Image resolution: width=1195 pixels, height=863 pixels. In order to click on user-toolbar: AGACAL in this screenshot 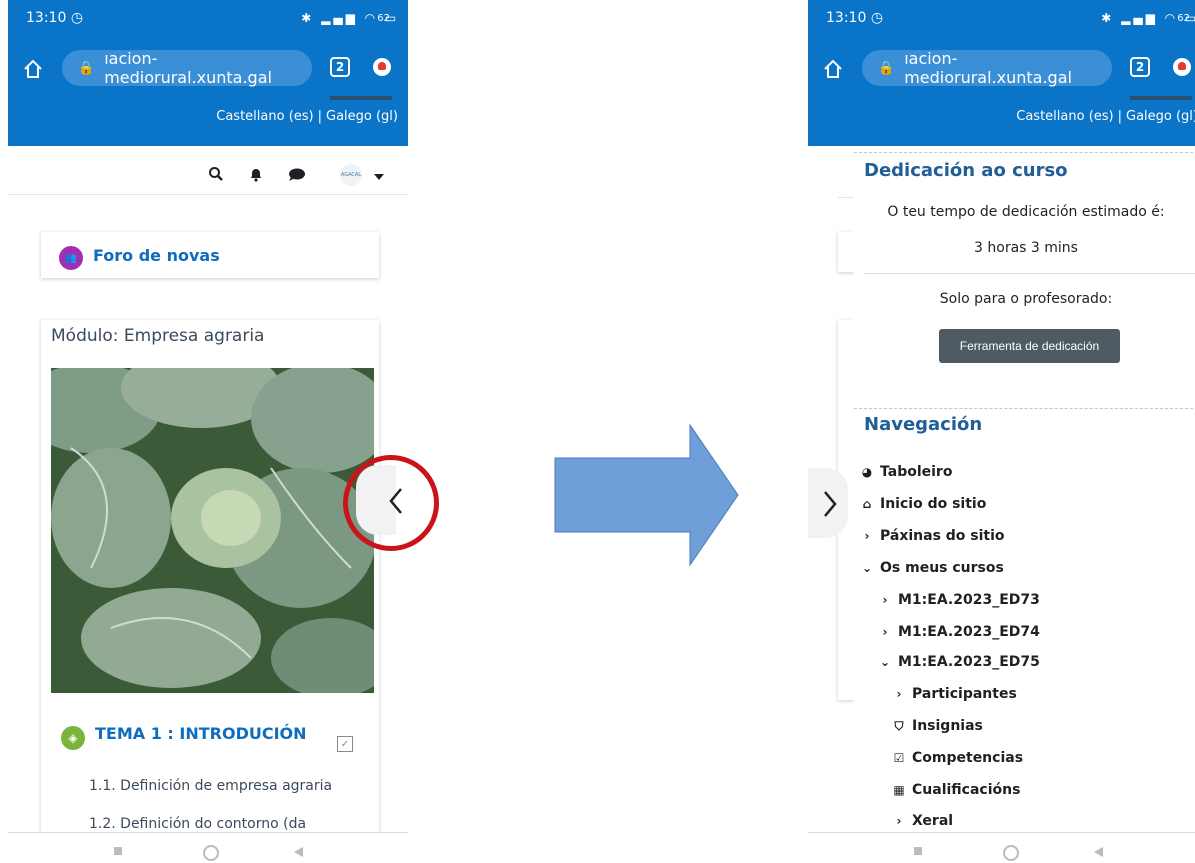, I will do `click(208, 176)`.